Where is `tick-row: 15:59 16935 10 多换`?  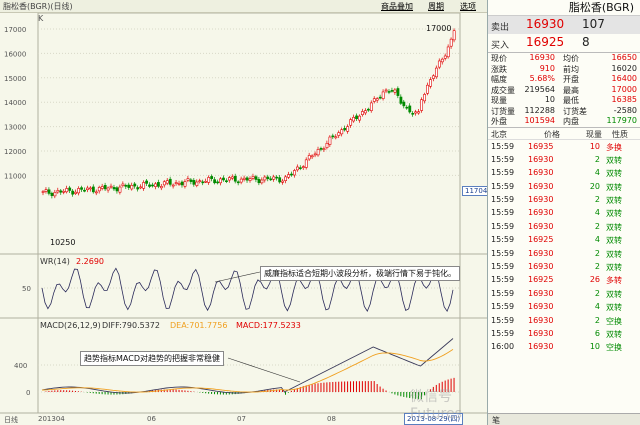
tick-row: 15:59 16935 10 多换 is located at coordinates (564, 146).